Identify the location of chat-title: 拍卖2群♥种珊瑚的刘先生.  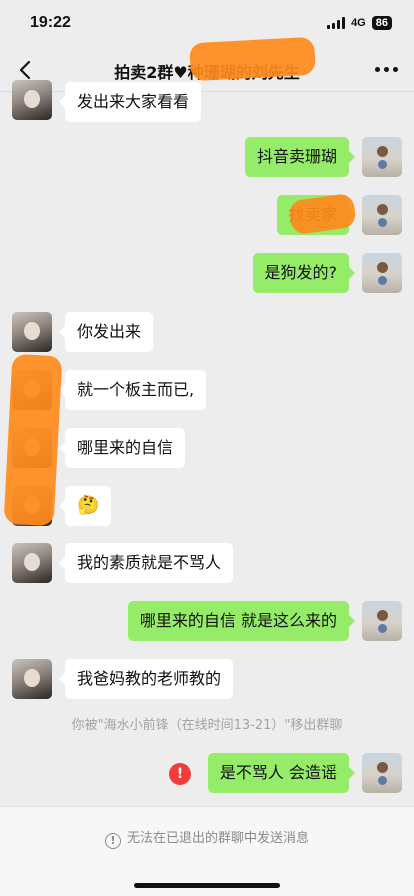
(207, 72).